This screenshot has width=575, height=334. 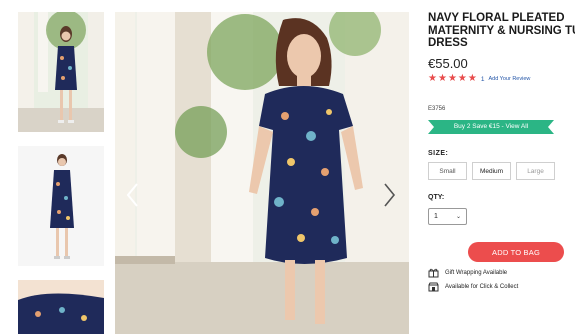 What do you see at coordinates (483, 79) in the screenshot?
I see `review-count: 1` at bounding box center [483, 79].